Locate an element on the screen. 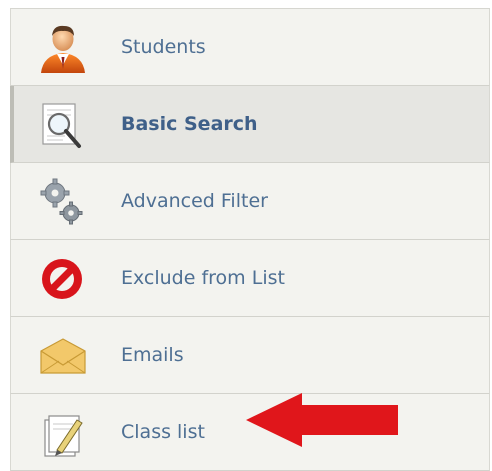 The image size is (492, 471). pencil-paper-icon is located at coordinates (63, 436).